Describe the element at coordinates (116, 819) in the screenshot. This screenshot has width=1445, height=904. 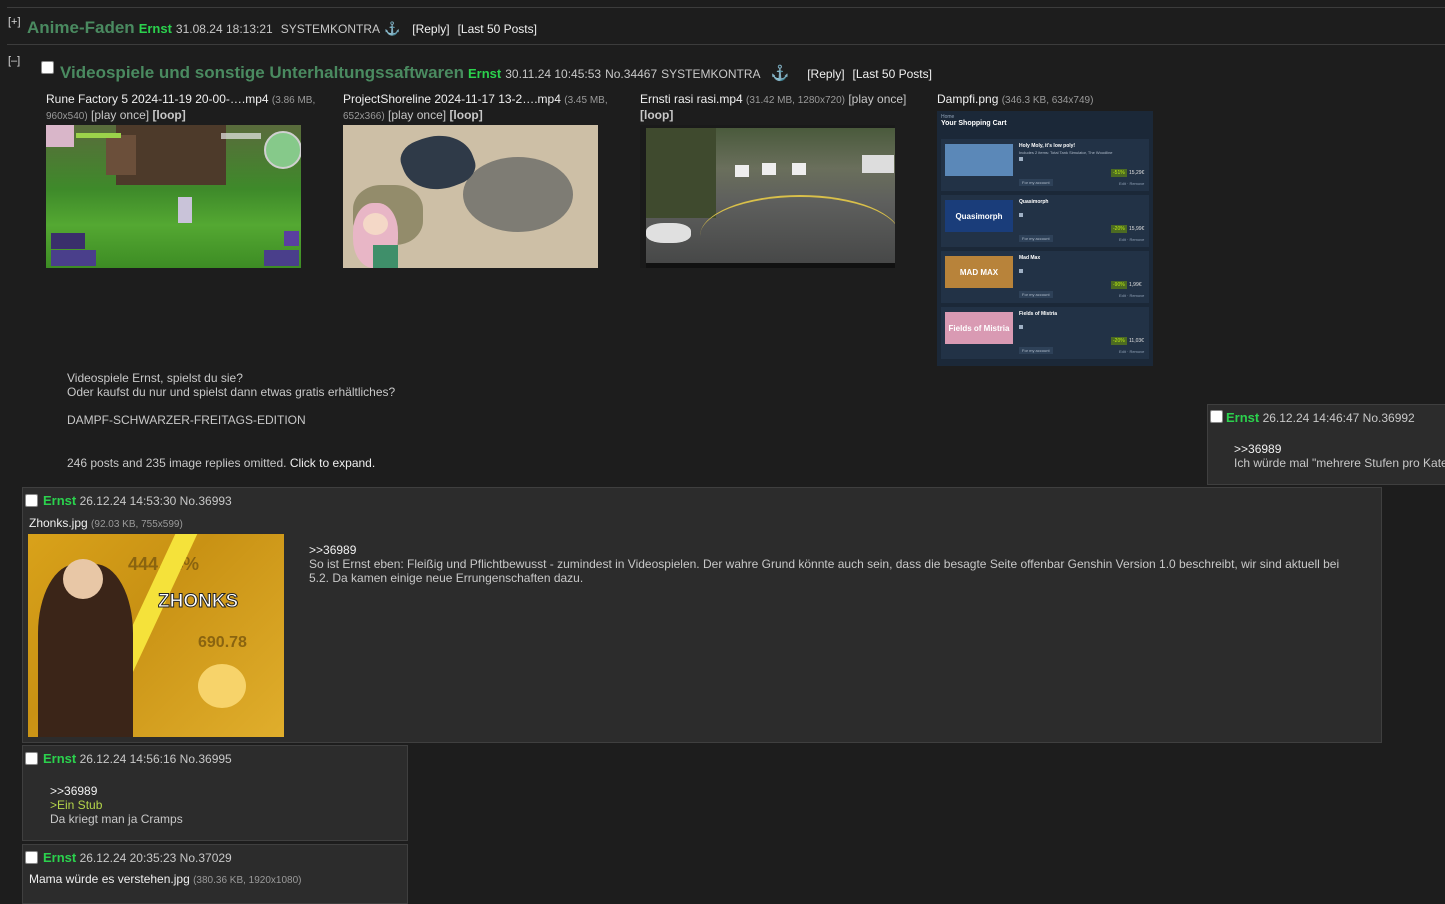
I see `post-text: Da kriegt man ja Cramps` at that location.